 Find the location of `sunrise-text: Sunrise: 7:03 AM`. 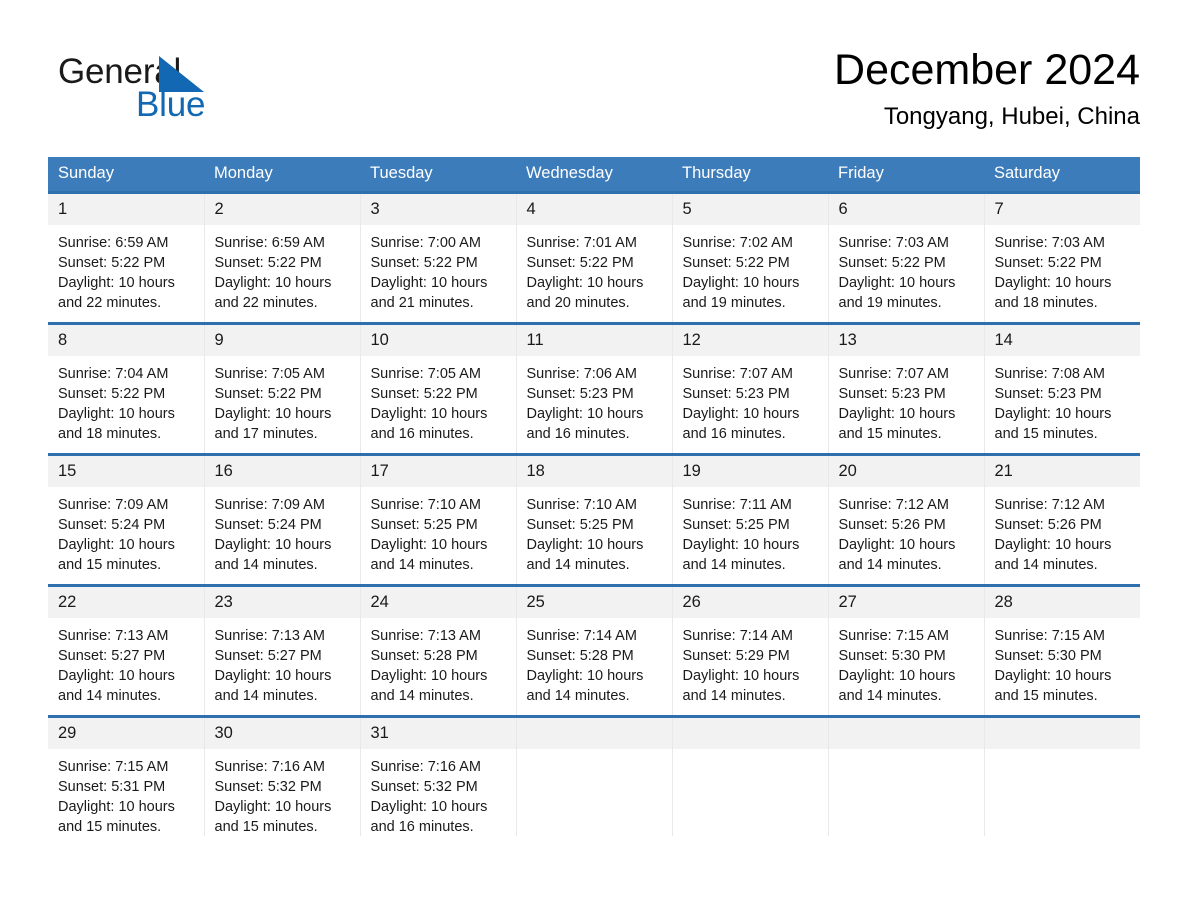

sunrise-text: Sunrise: 7:03 AM is located at coordinates (1049, 243).